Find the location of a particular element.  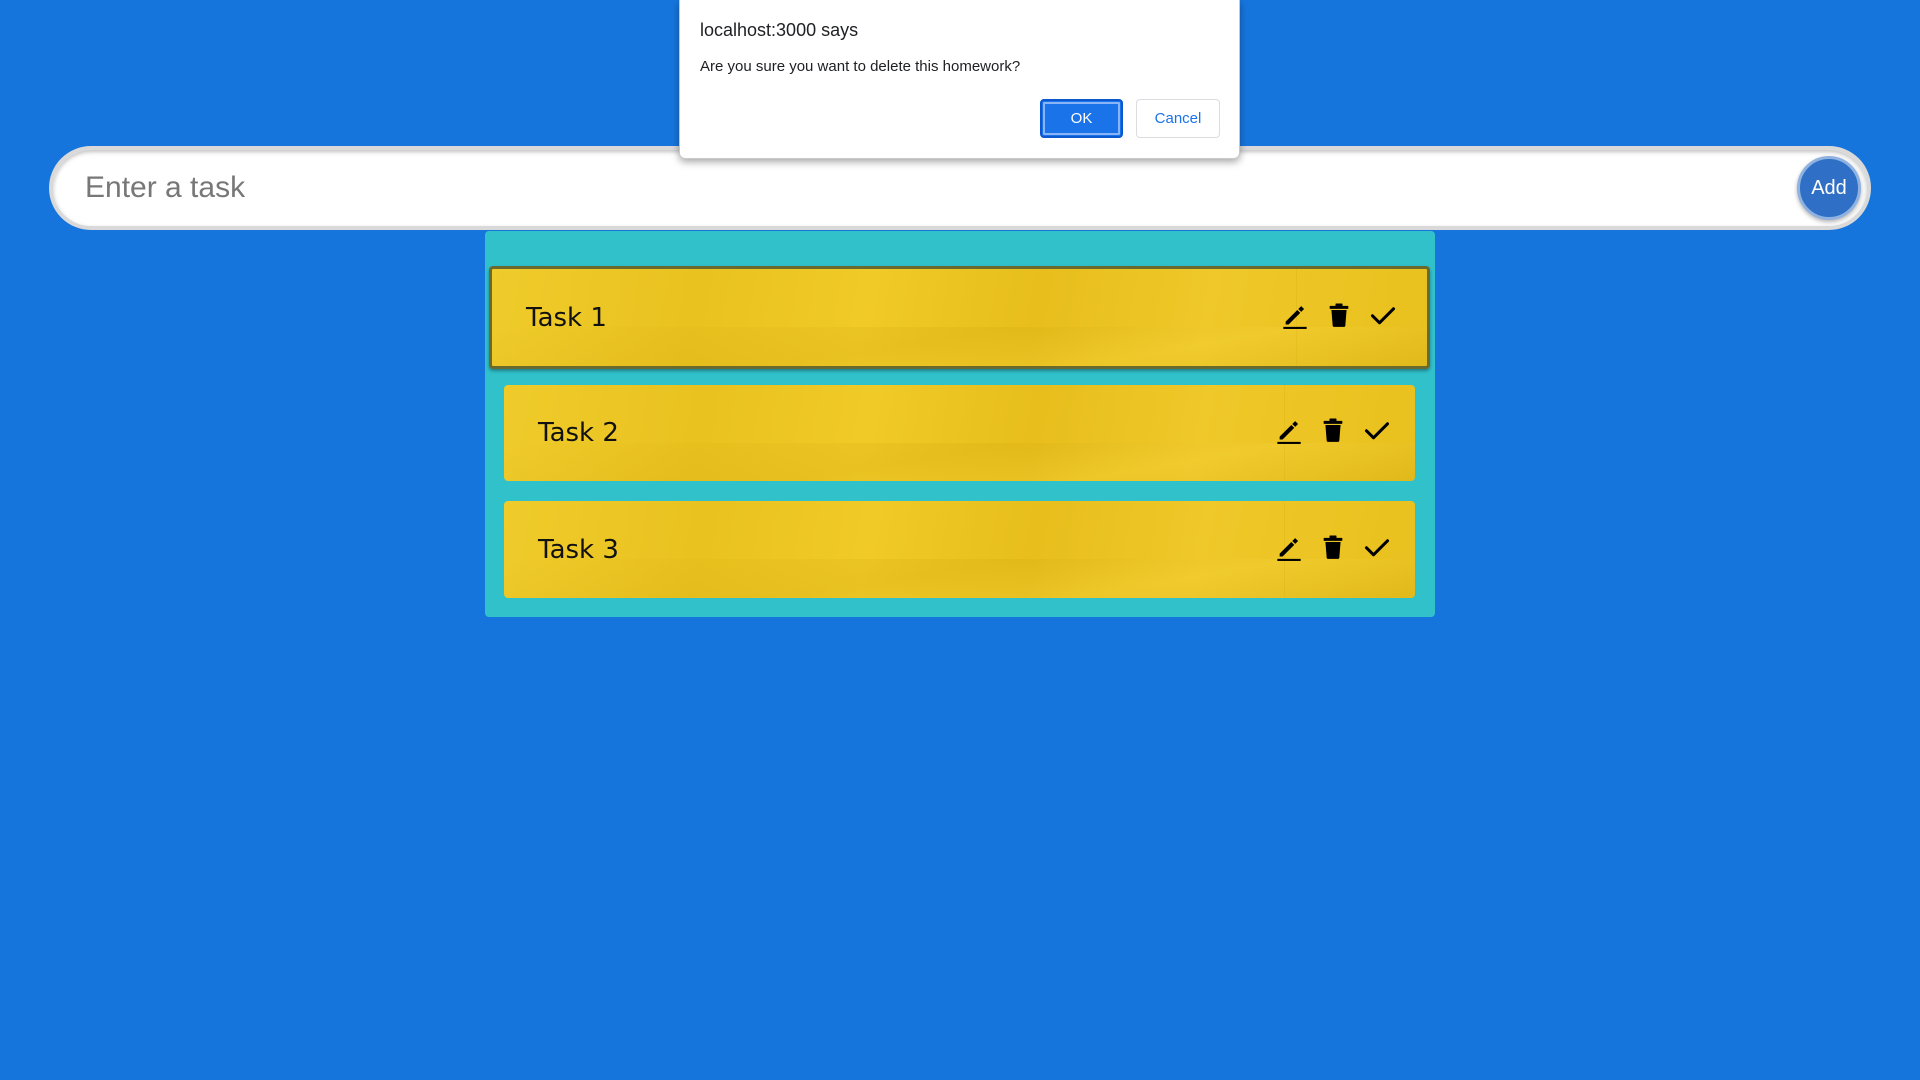

task-card: Task 3 is located at coordinates (959, 549).